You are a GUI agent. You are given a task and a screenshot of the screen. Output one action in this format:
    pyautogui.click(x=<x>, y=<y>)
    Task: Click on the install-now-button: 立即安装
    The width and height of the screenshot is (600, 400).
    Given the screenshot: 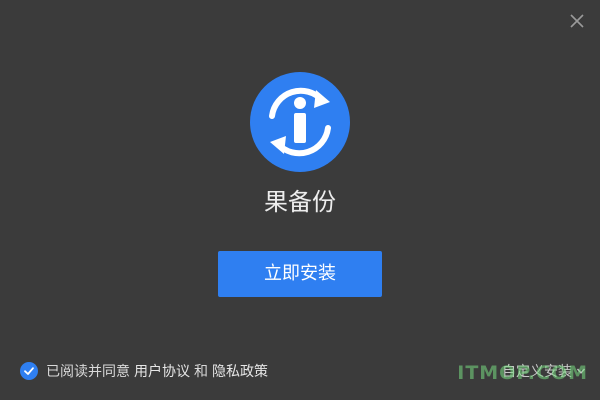 What is the action you would take?
    pyautogui.click(x=300, y=274)
    